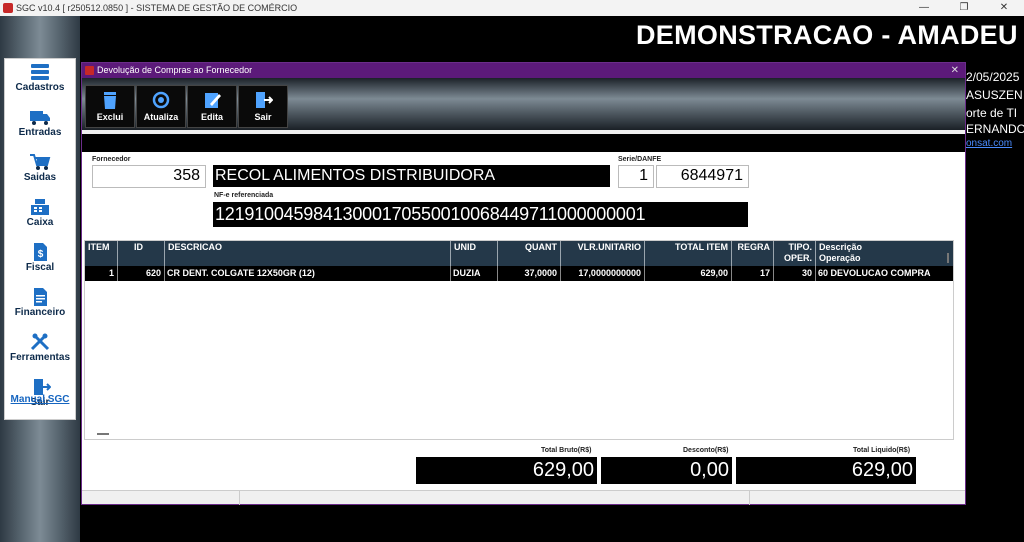 This screenshot has width=1024, height=542. I want to click on manual-sgc-link: Manual SGC, so click(40, 399).